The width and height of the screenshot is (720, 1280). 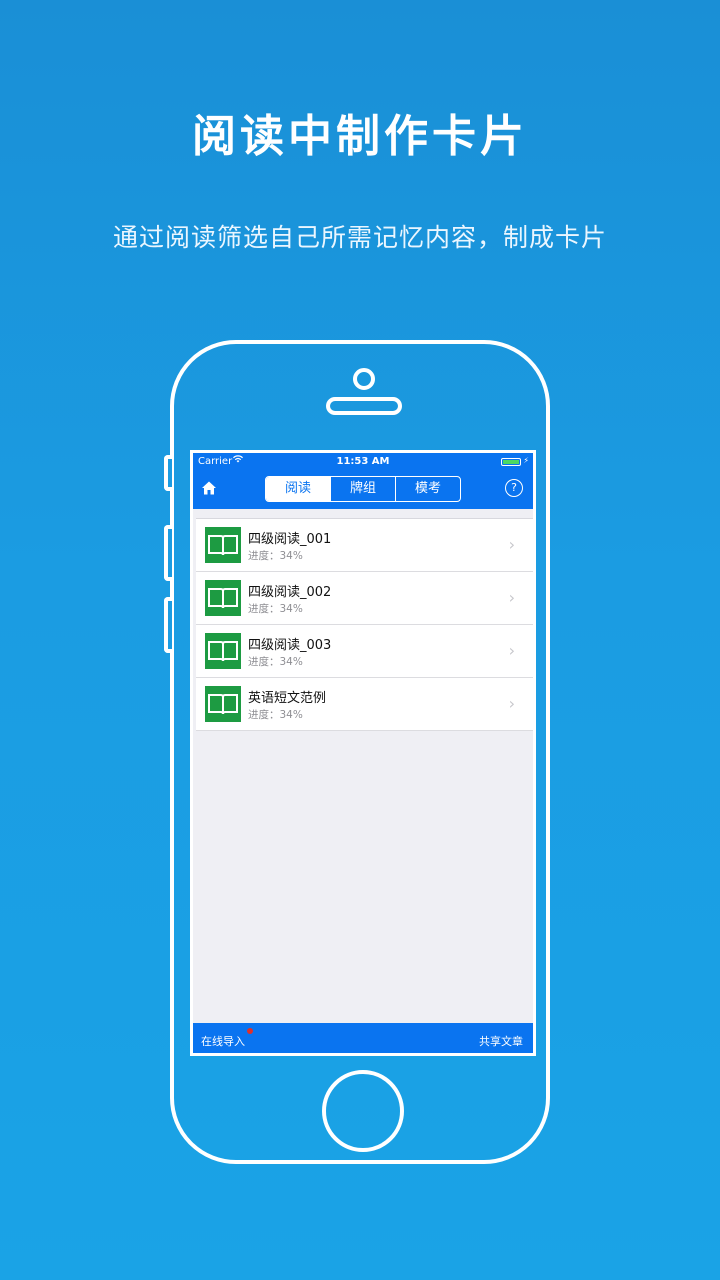 What do you see at coordinates (360, 136) in the screenshot?
I see `promo-headline: 阅读中制作卡片` at bounding box center [360, 136].